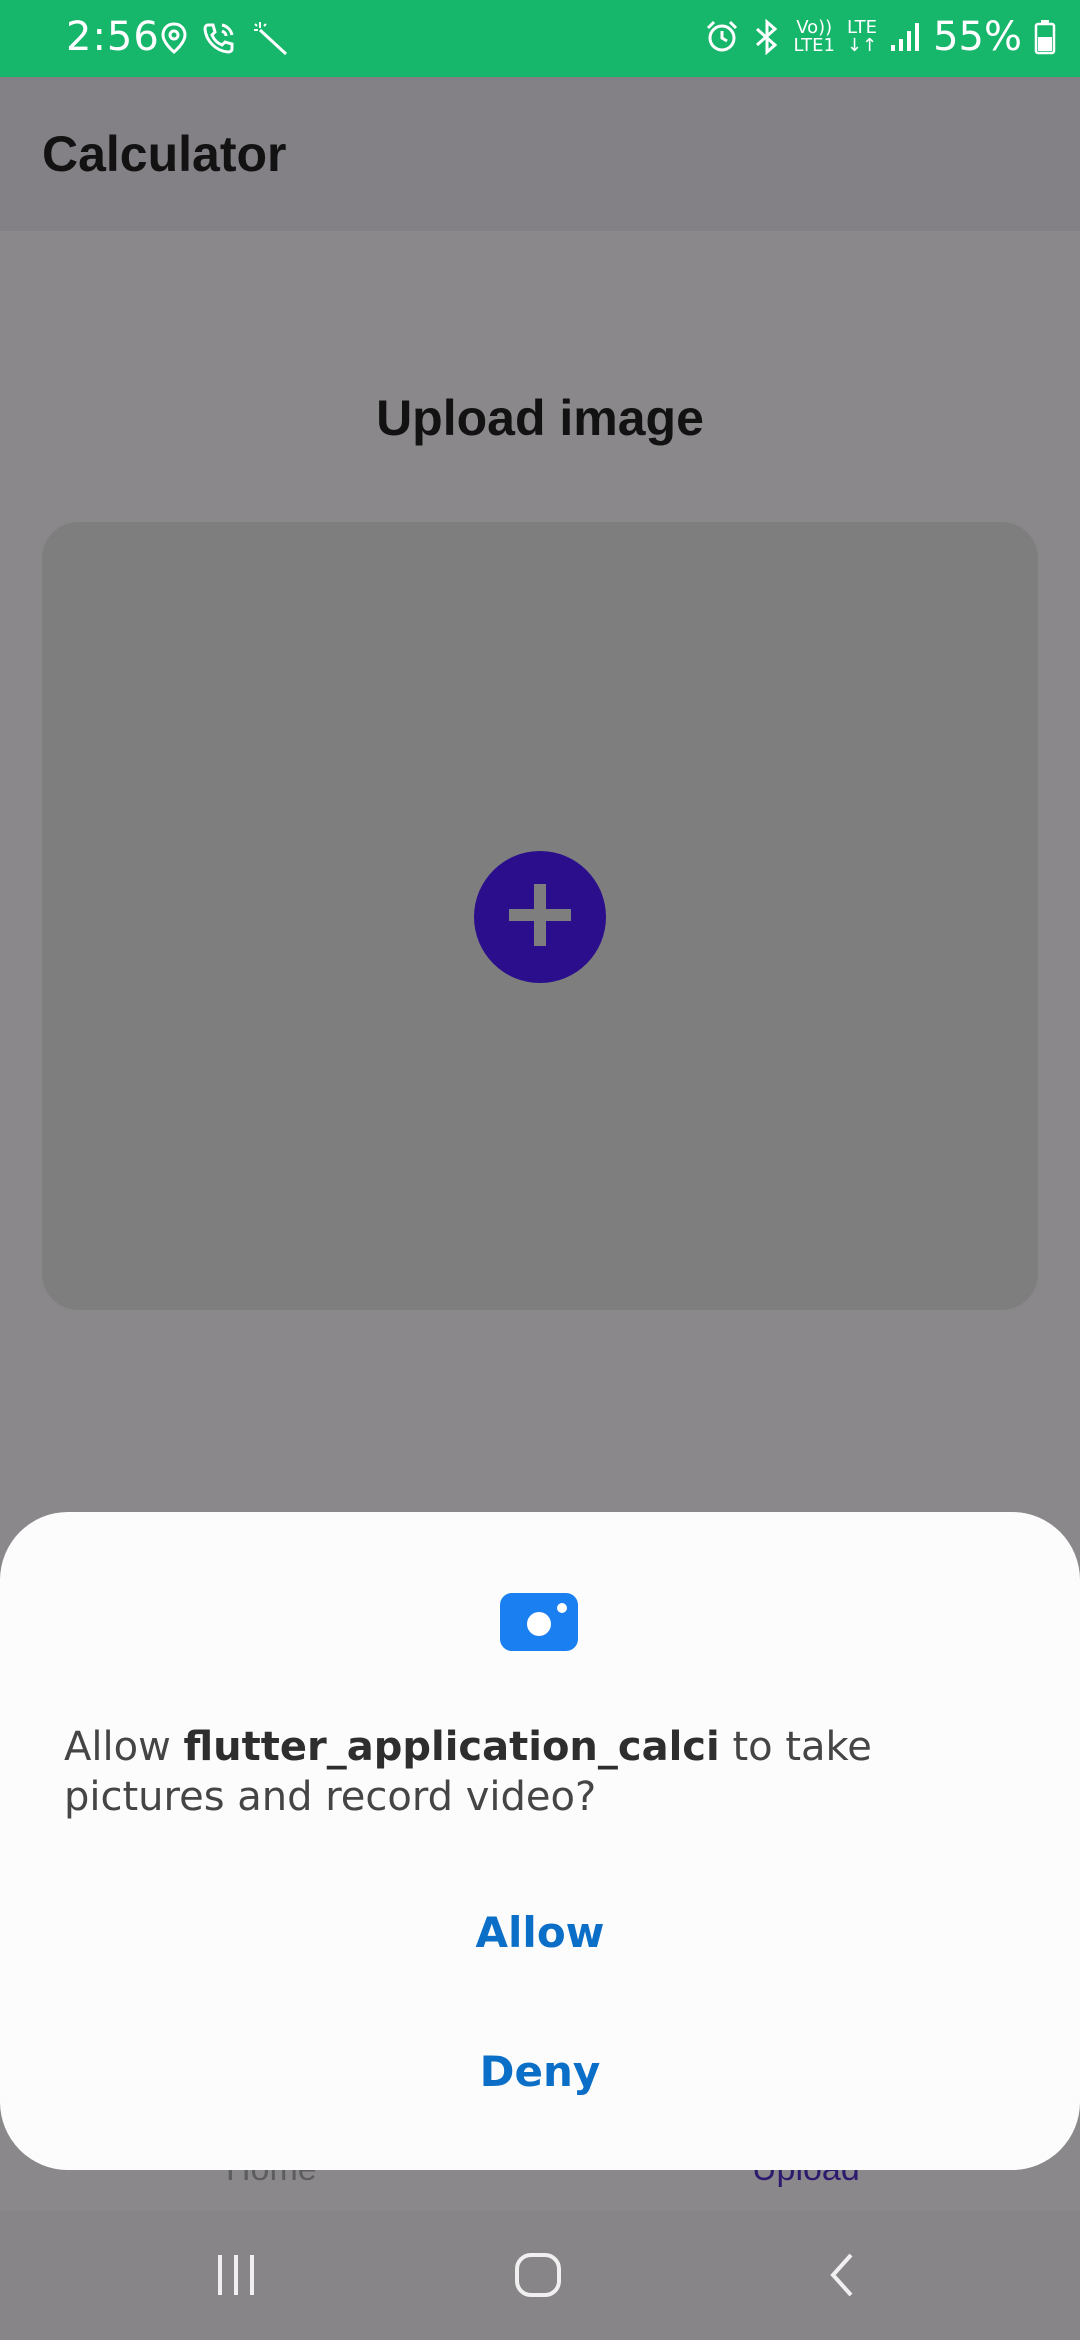 This screenshot has width=1080, height=2340. What do you see at coordinates (220, 38) in the screenshot?
I see `wifi-calling-icon` at bounding box center [220, 38].